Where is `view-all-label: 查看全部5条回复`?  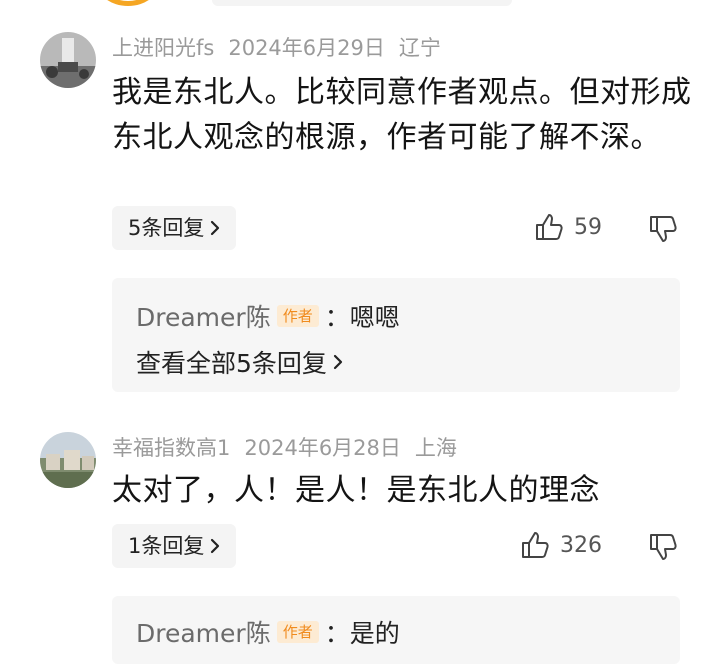 view-all-label: 查看全部5条回复 is located at coordinates (231, 363).